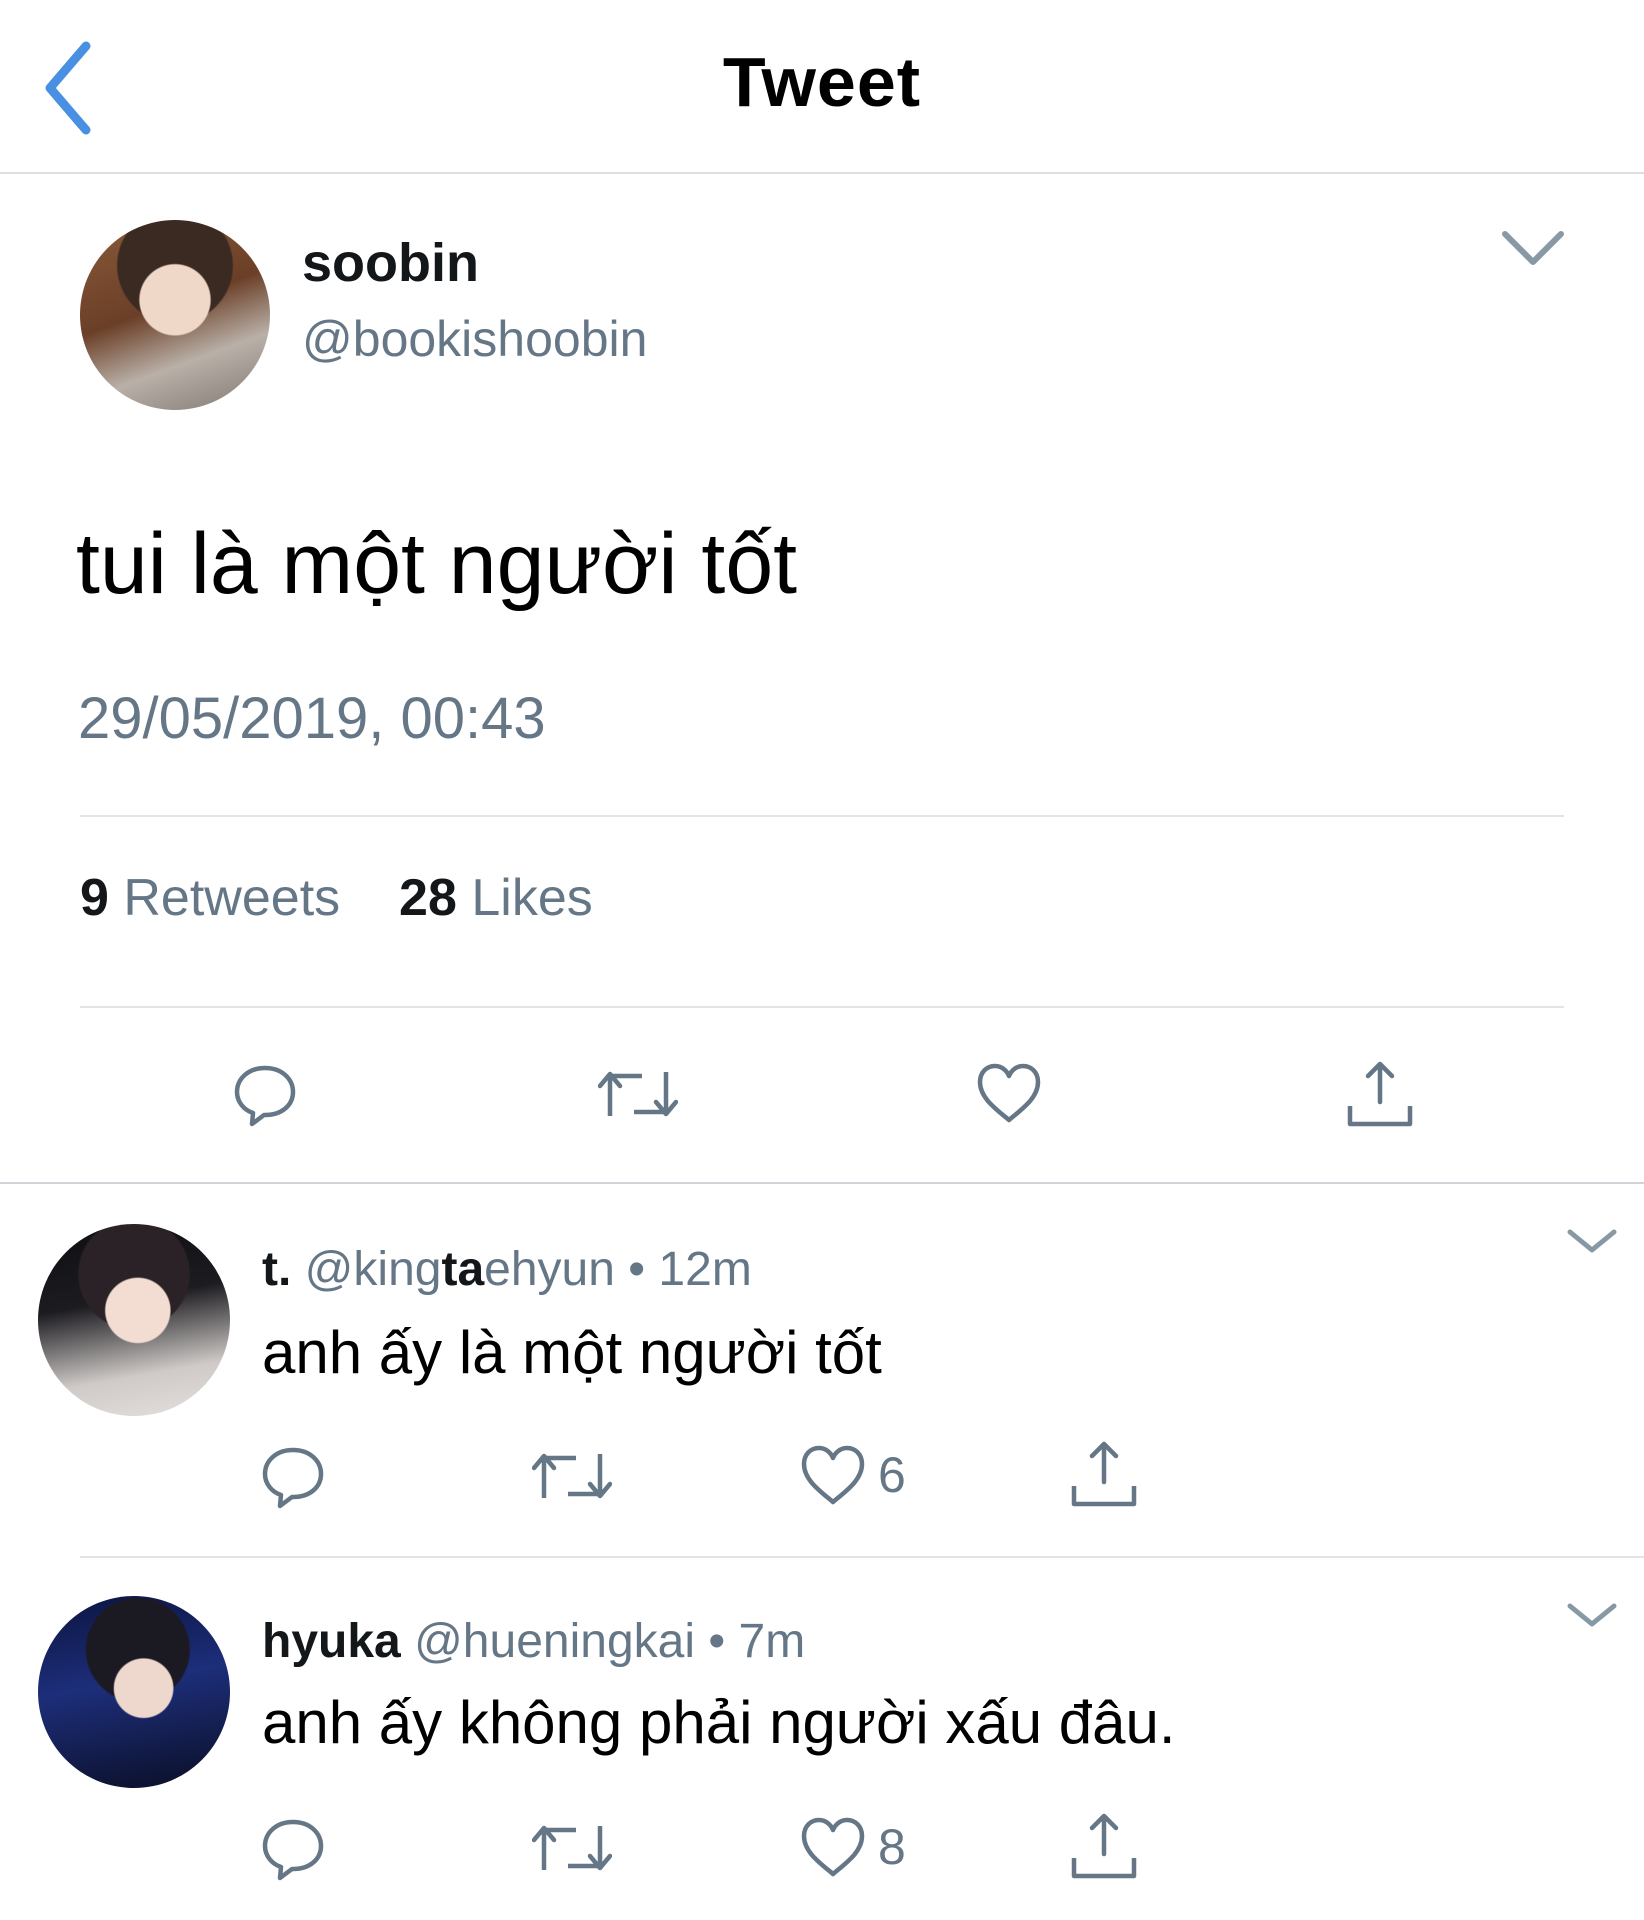 The image size is (1644, 1920). I want to click on likes-label: Likes, so click(532, 898).